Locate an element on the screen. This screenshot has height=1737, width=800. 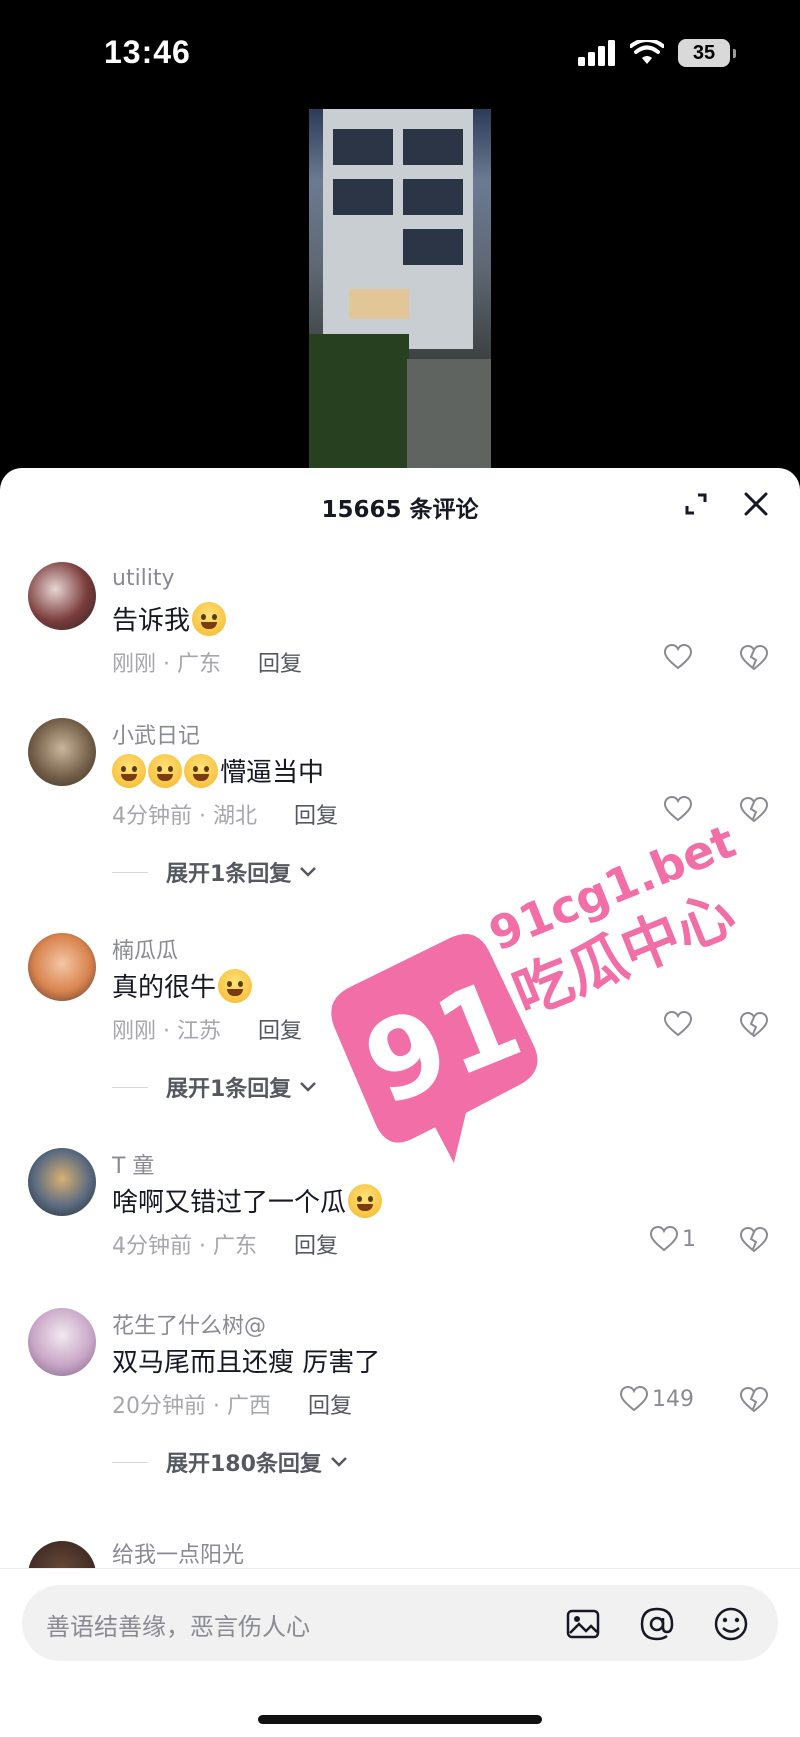
comment-meta: 4分钟前 · 广东 回复 is located at coordinates (225, 1244).